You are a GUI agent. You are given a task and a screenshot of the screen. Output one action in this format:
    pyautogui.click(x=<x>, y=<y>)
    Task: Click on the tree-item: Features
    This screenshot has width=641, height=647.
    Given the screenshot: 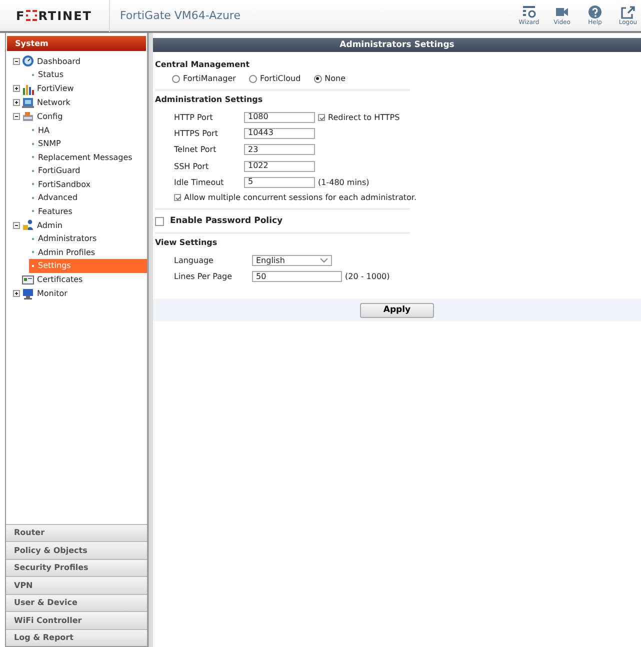 What is the action you would take?
    pyautogui.click(x=88, y=211)
    